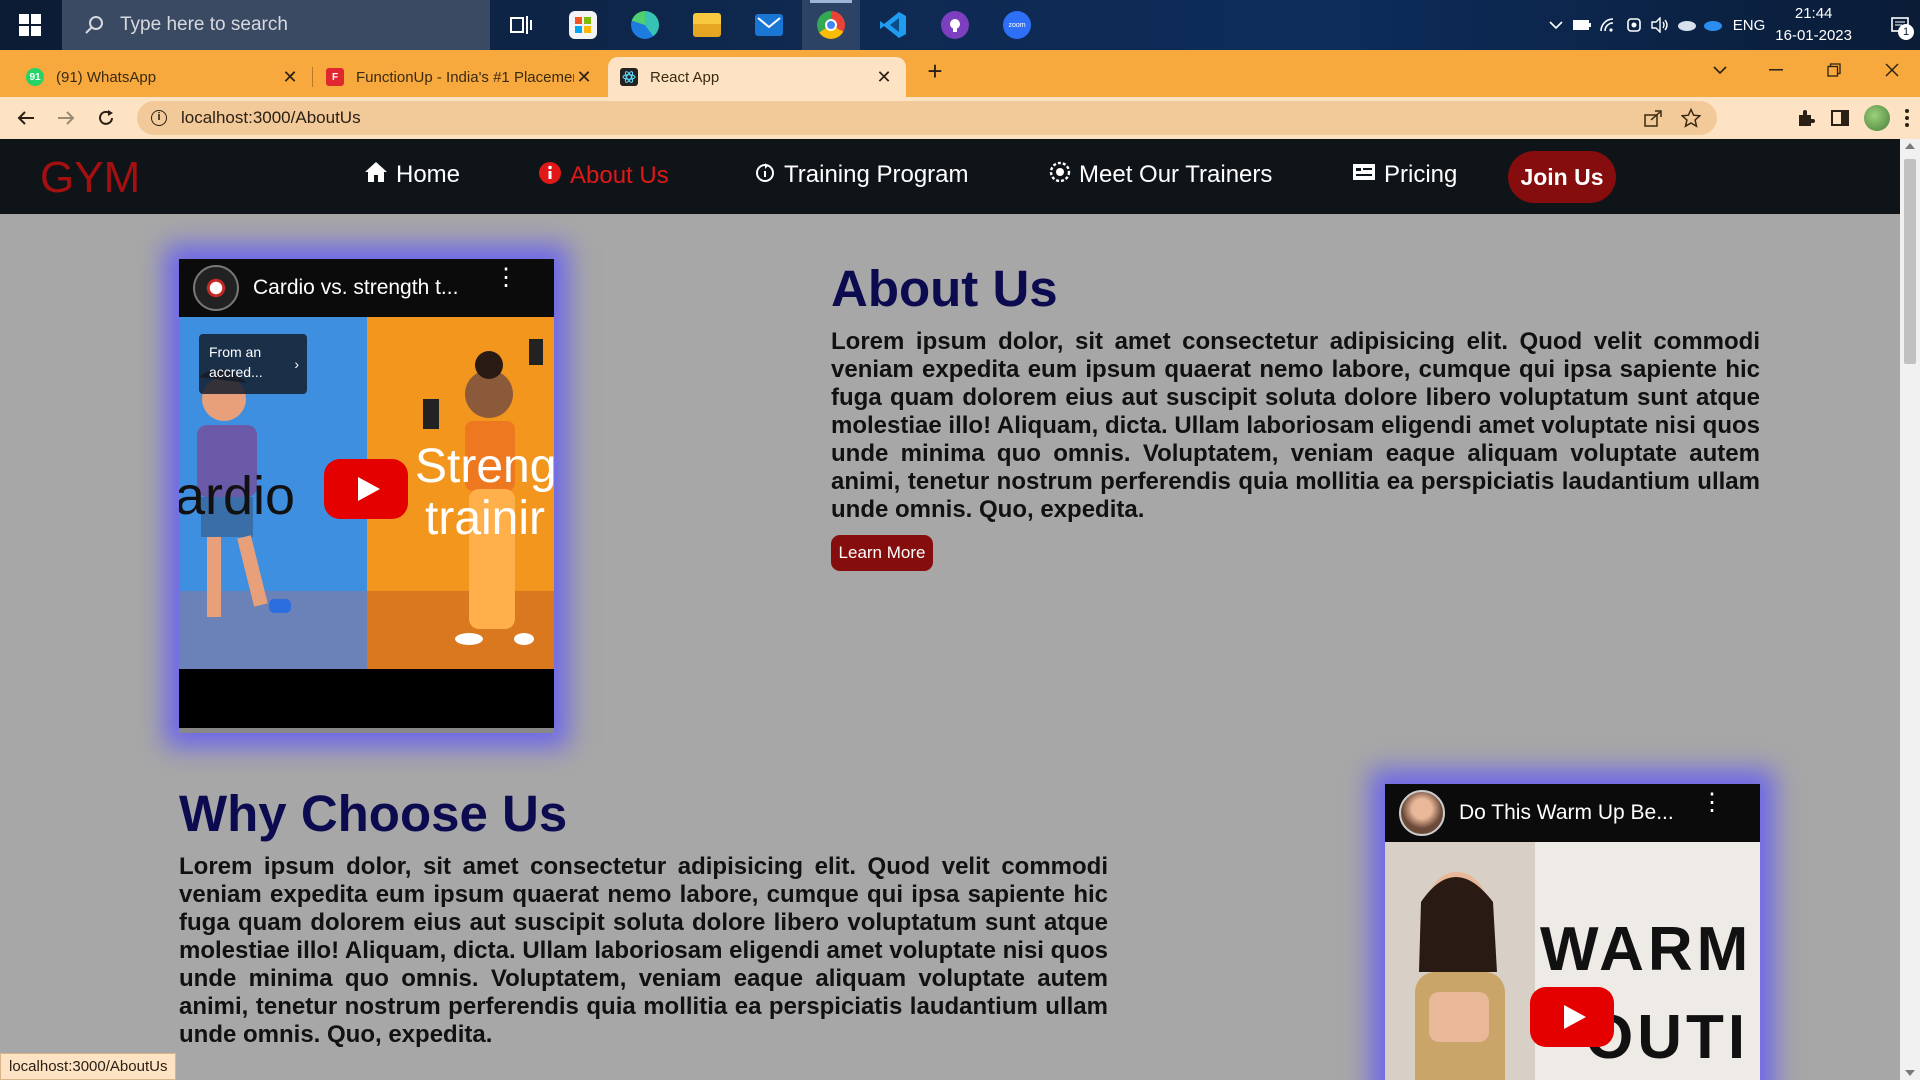 The height and width of the screenshot is (1080, 1920). I want to click on whatsapp-icon: 91, so click(35, 77).